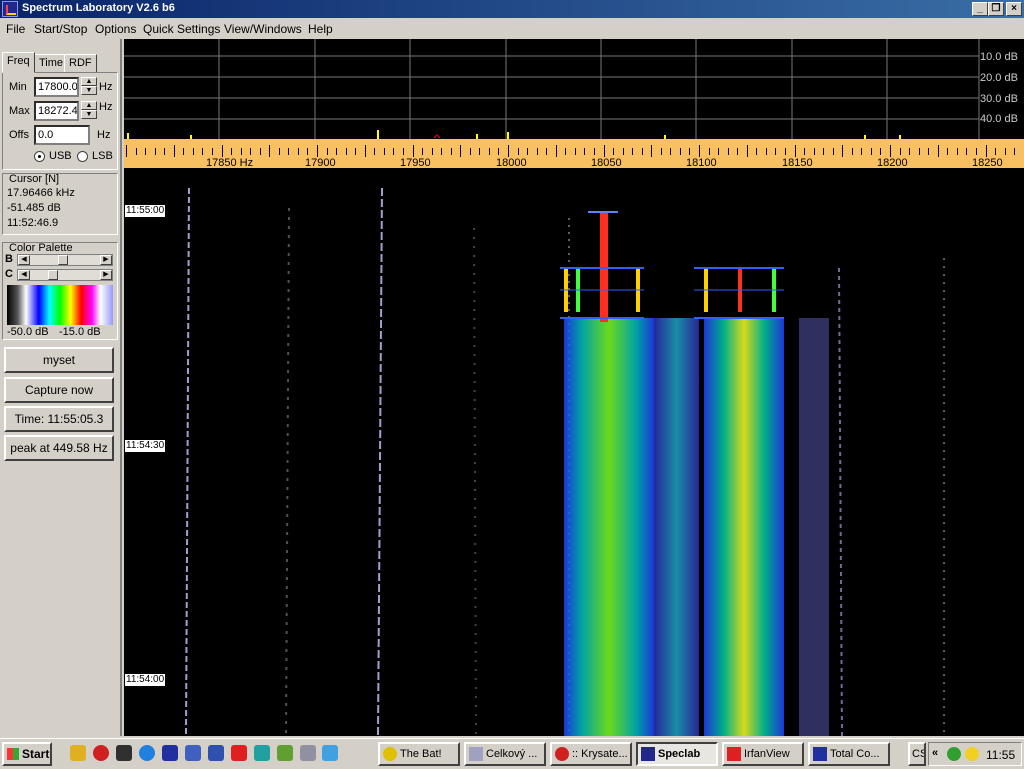 This screenshot has height=769, width=1024. What do you see at coordinates (574, 89) in the screenshot?
I see `spectrum-graph: 10.0 dB 20.0 dB 30.0 dB 40.0 dB` at bounding box center [574, 89].